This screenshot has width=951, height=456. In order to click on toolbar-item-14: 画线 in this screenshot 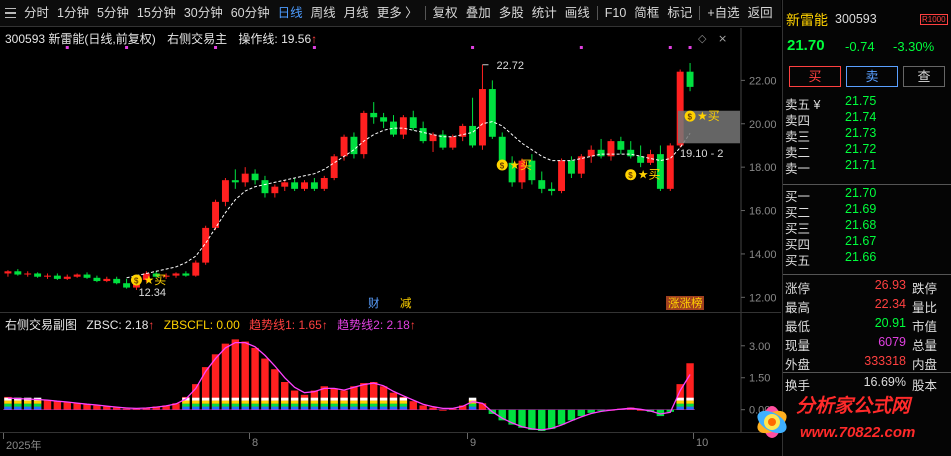, I will do `click(577, 13)`.